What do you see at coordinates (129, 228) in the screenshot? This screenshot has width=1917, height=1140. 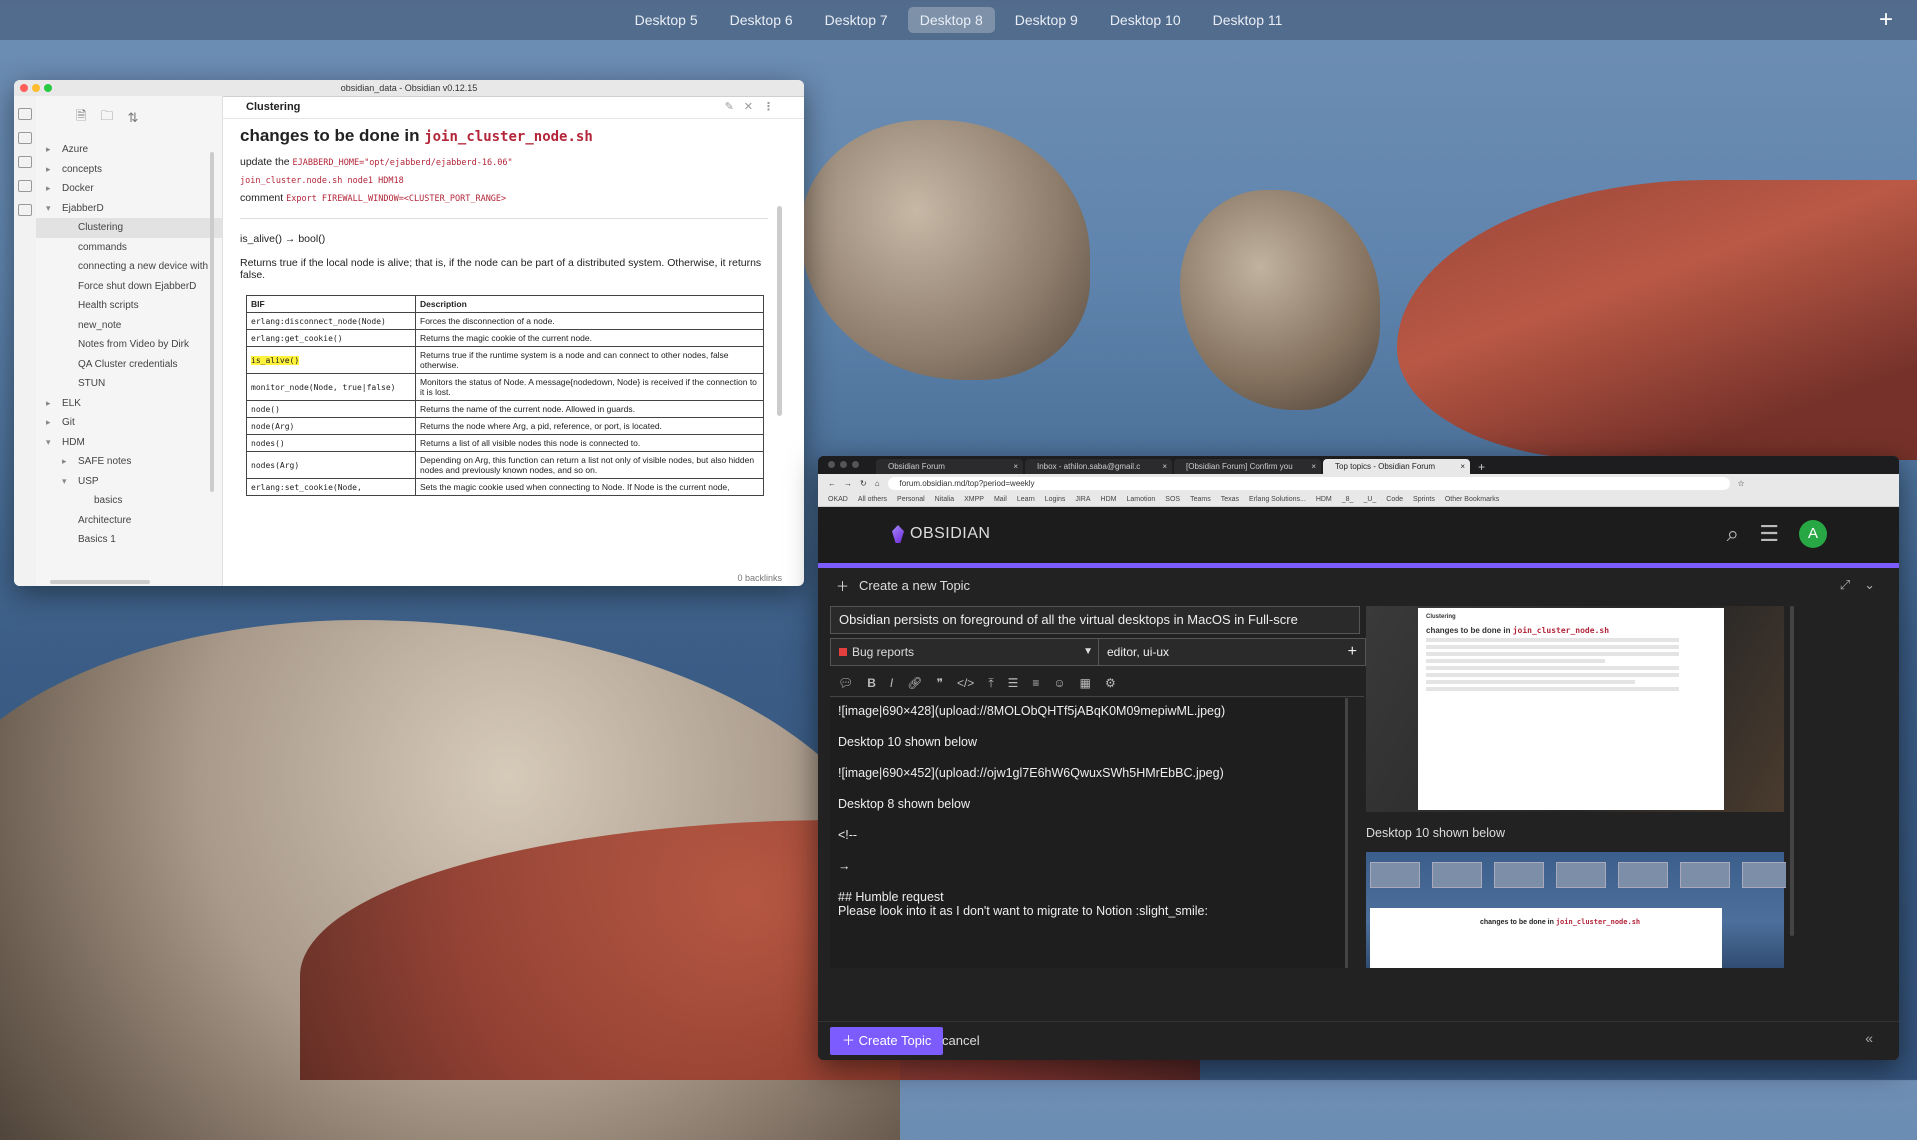 I see `file-tree-note: Clustering` at bounding box center [129, 228].